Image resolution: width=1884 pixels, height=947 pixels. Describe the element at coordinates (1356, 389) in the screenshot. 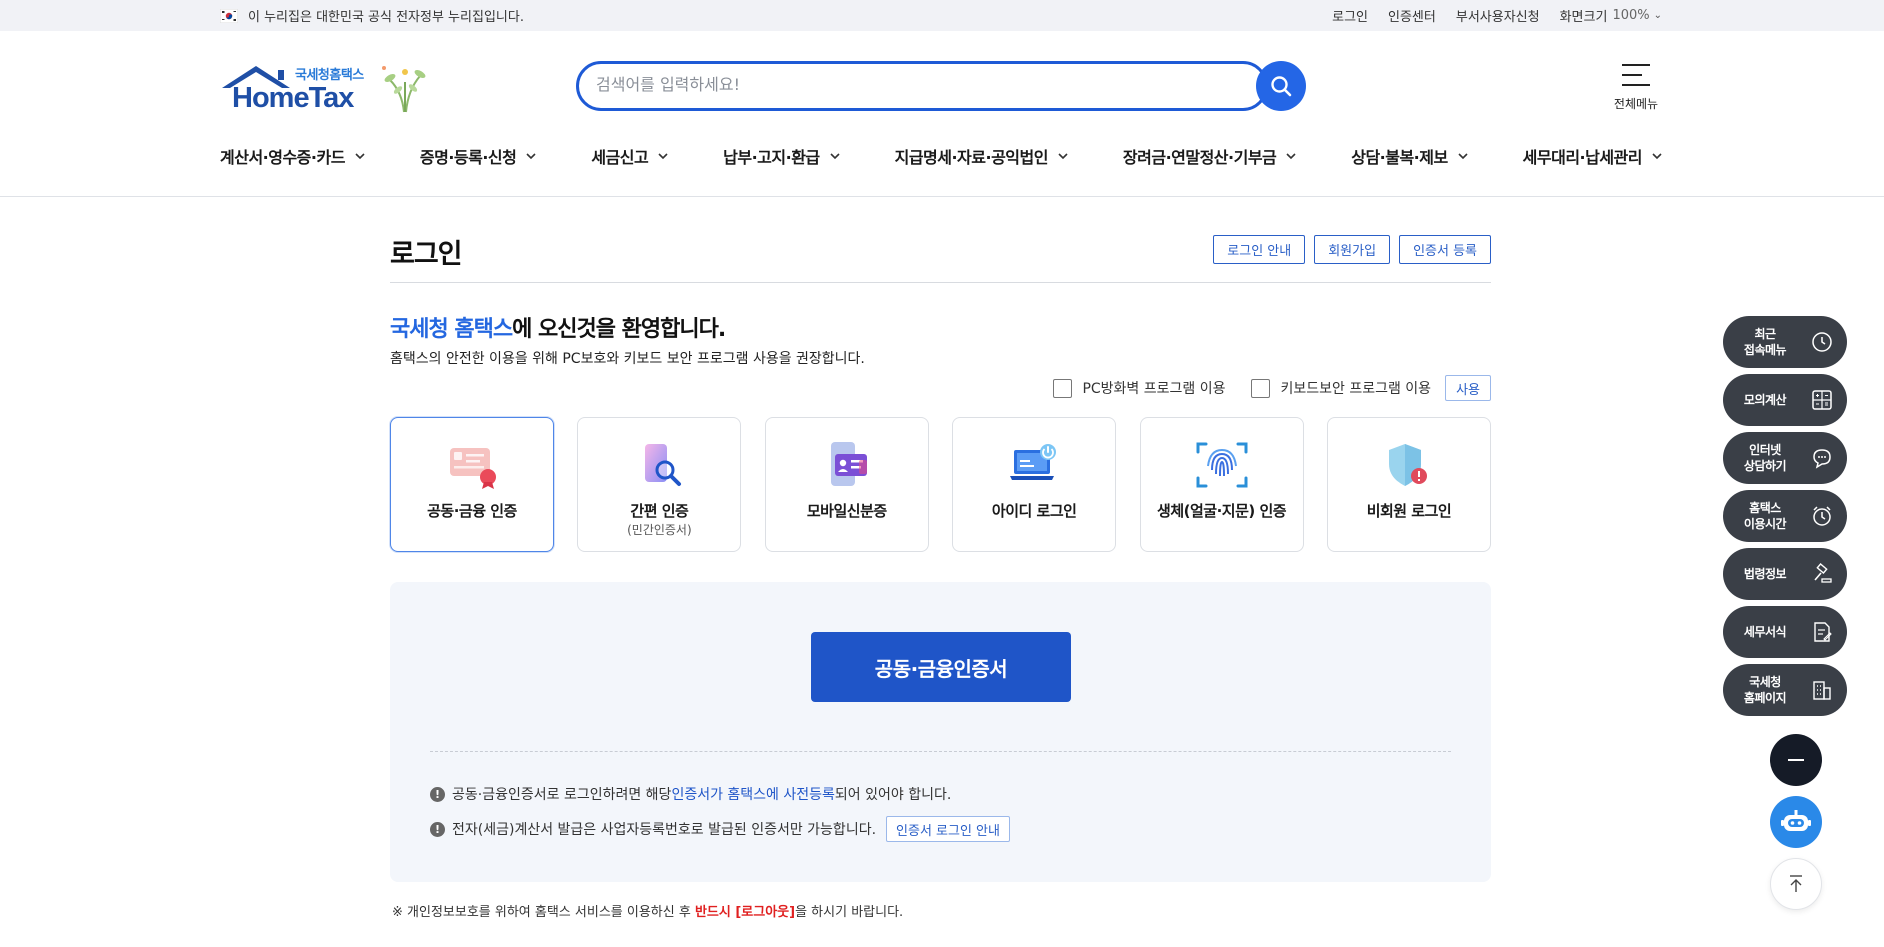

I see `keyboard-option-label: 키보드보안 프로그램 이용` at that location.